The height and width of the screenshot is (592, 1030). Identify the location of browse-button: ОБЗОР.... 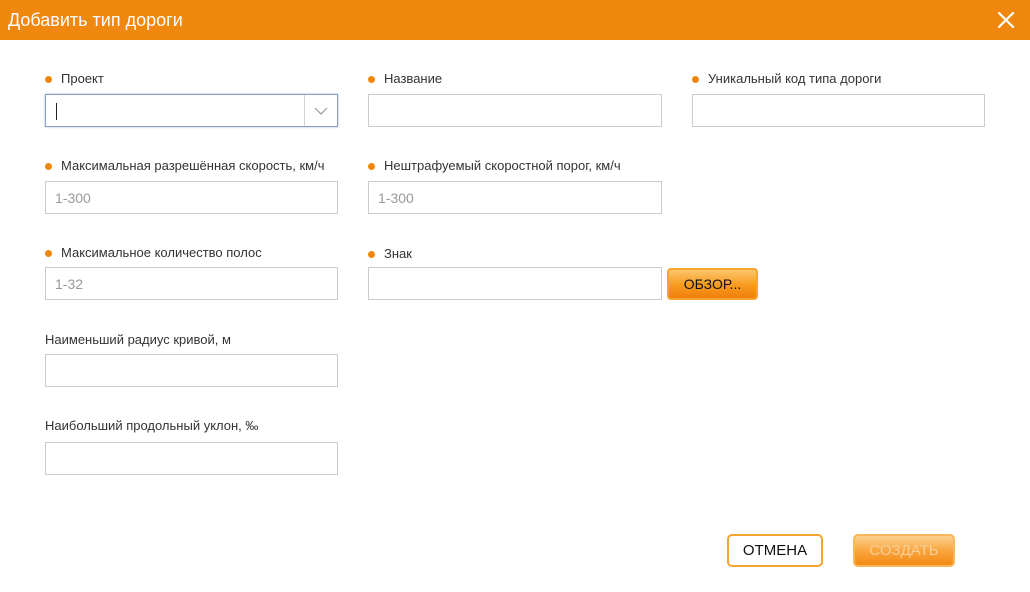
(712, 284).